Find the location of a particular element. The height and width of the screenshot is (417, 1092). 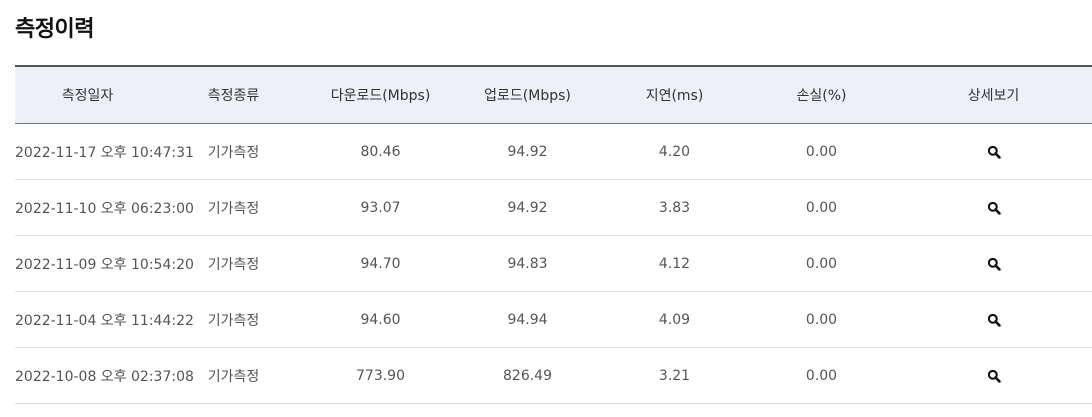

cell-latency: 4.12 is located at coordinates (674, 263).